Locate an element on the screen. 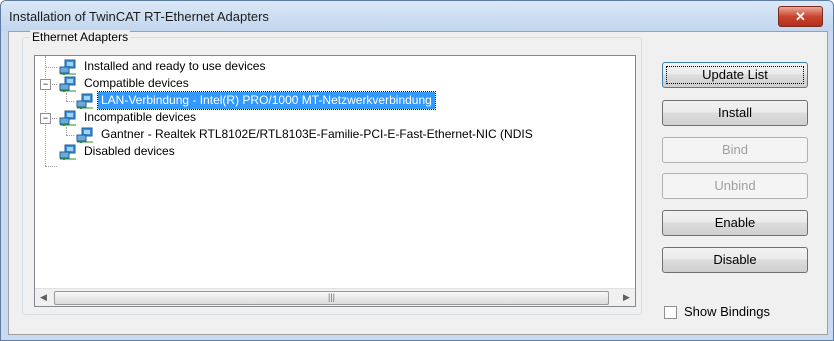  button-label: Bind is located at coordinates (735, 149).